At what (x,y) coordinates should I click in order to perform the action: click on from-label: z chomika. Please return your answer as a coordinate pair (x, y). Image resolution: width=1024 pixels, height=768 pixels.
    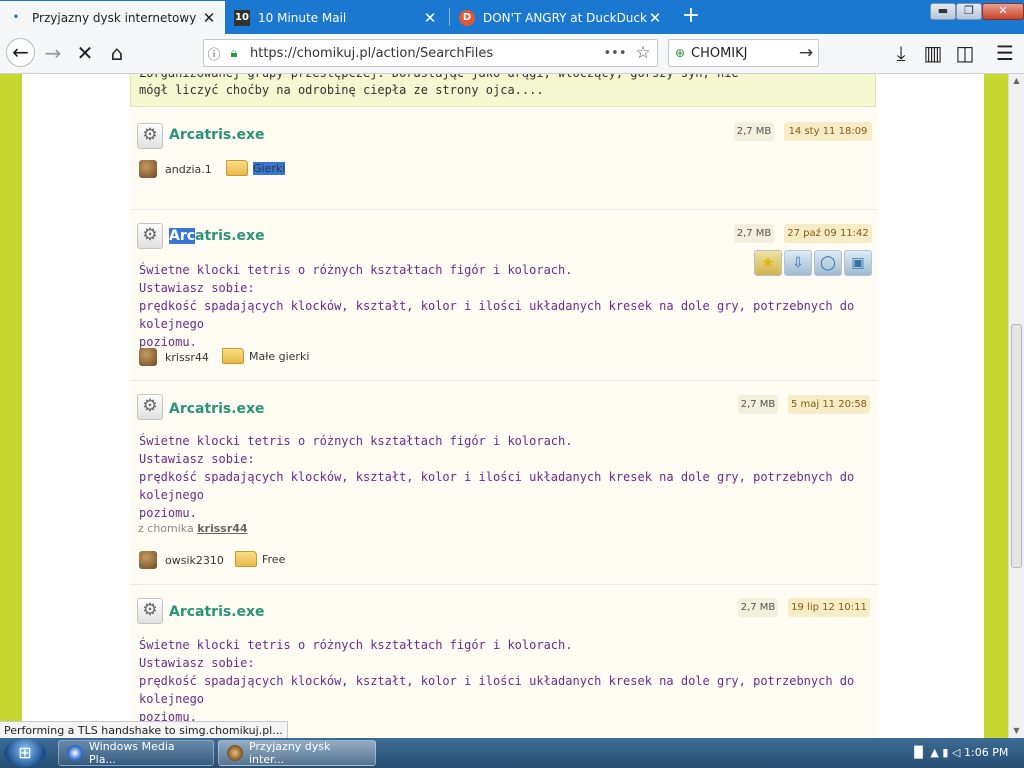
    Looking at the image, I should click on (166, 528).